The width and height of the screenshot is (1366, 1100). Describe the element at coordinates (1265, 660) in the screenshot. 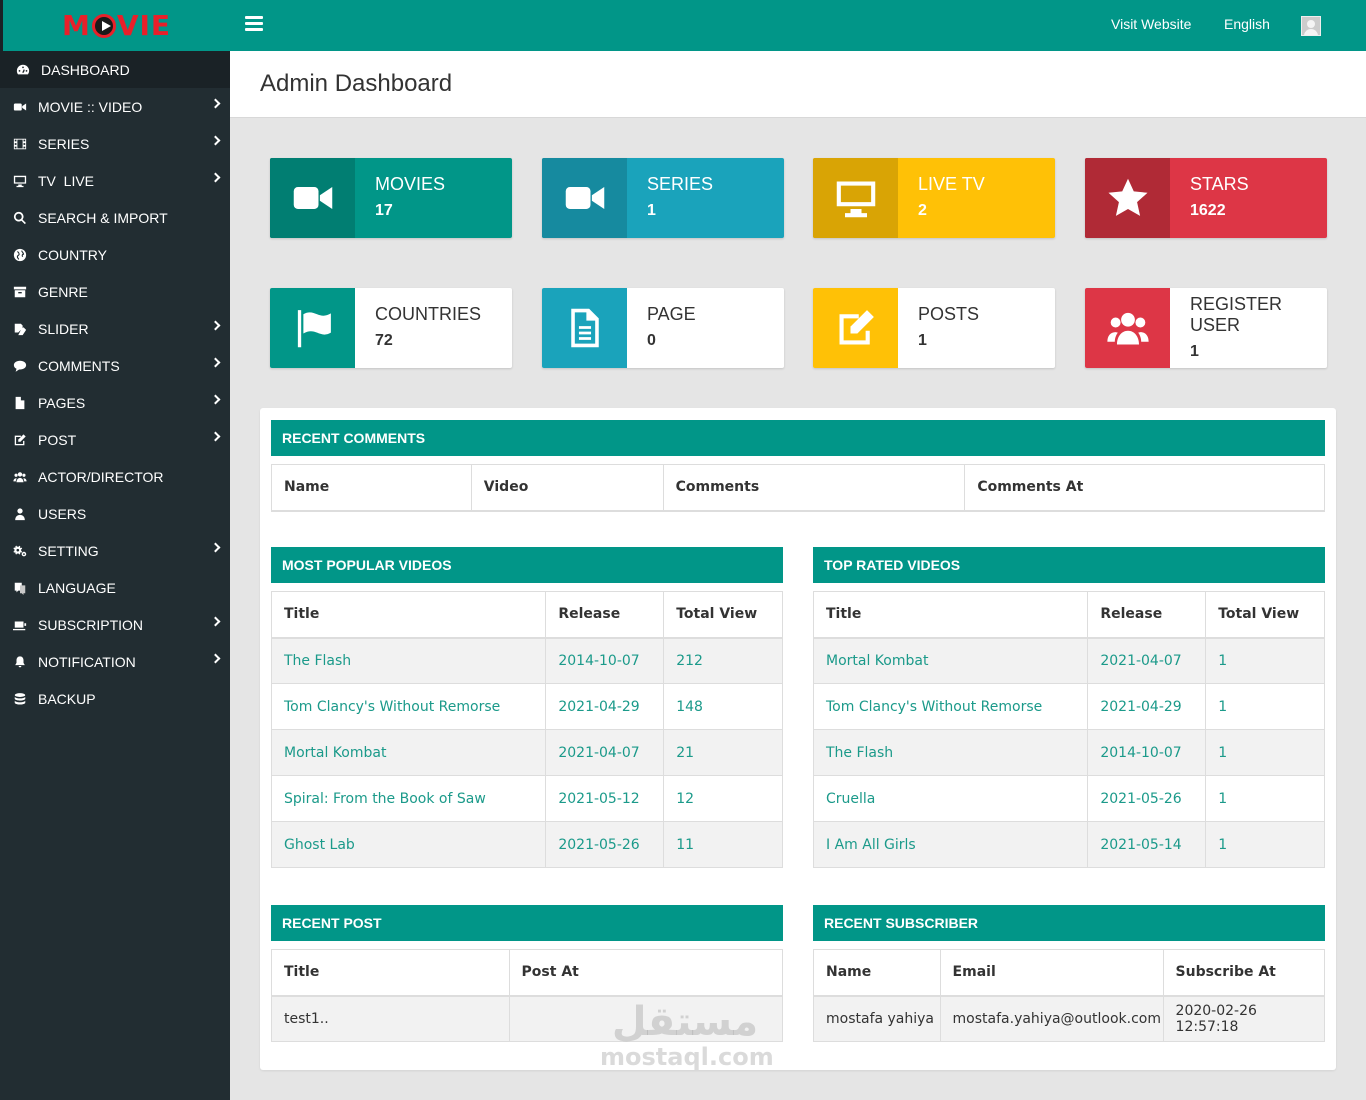

I see `table-cell: 1` at that location.